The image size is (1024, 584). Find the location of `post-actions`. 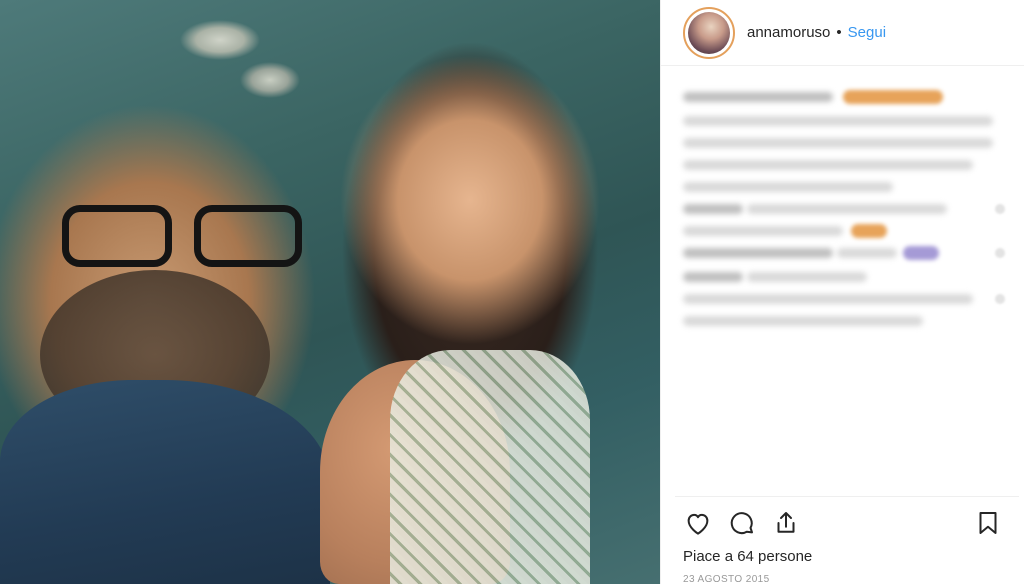

post-actions is located at coordinates (843, 524).